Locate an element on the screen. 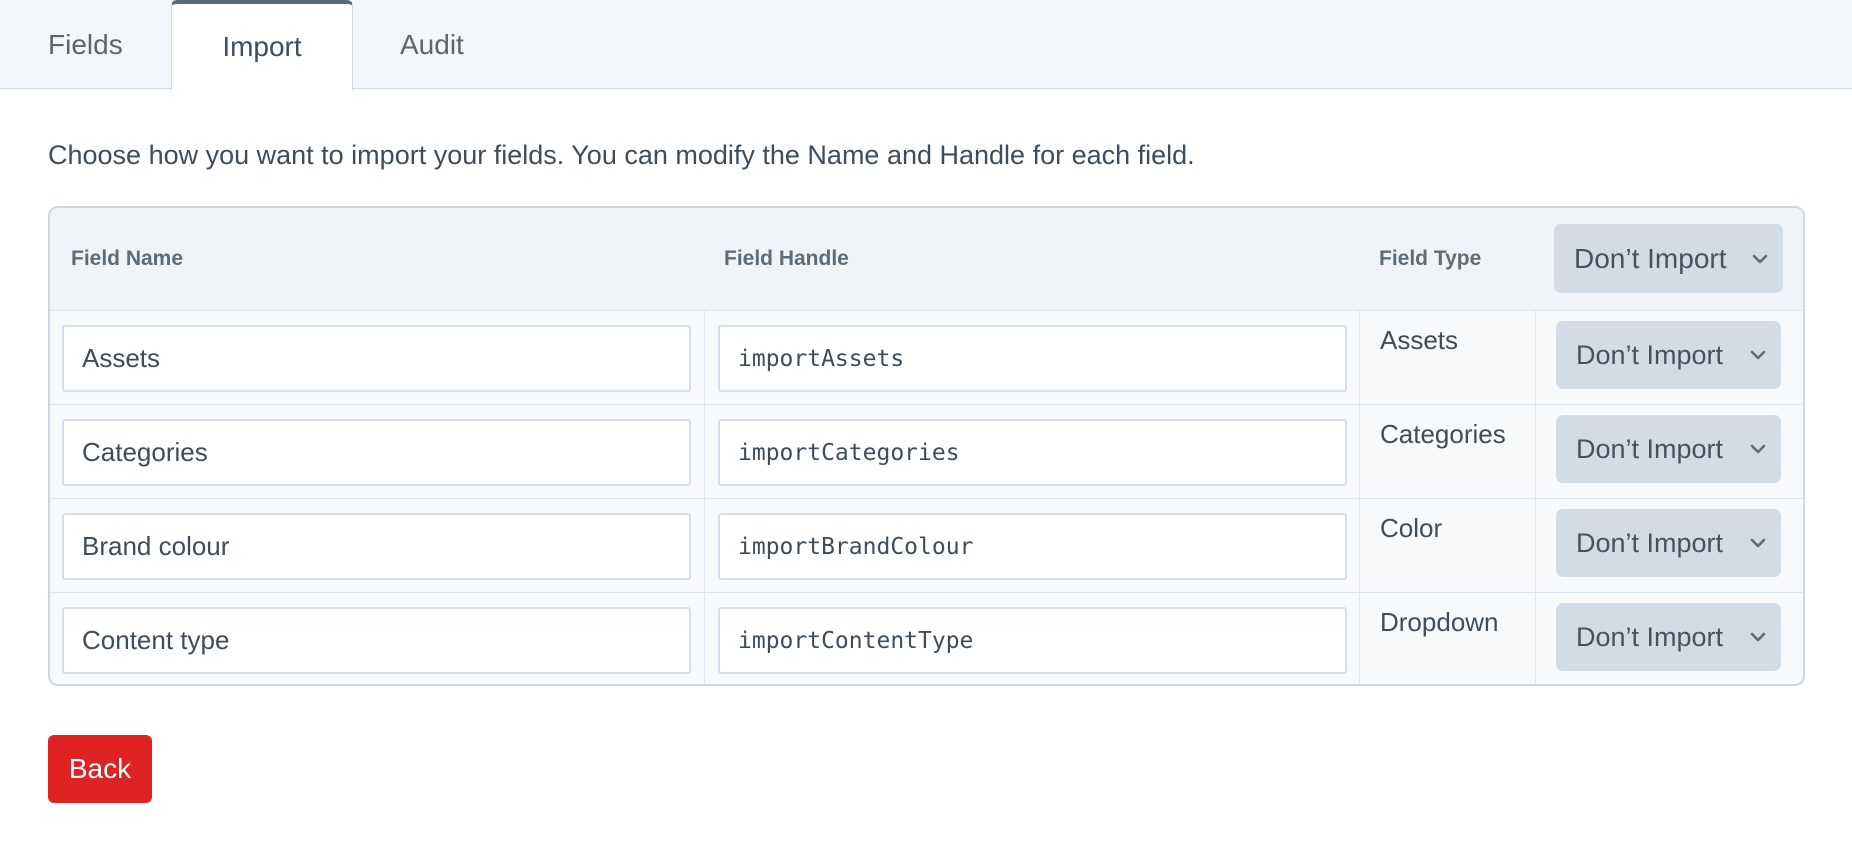 The image size is (1852, 850). field-type-label: Assets is located at coordinates (1419, 340).